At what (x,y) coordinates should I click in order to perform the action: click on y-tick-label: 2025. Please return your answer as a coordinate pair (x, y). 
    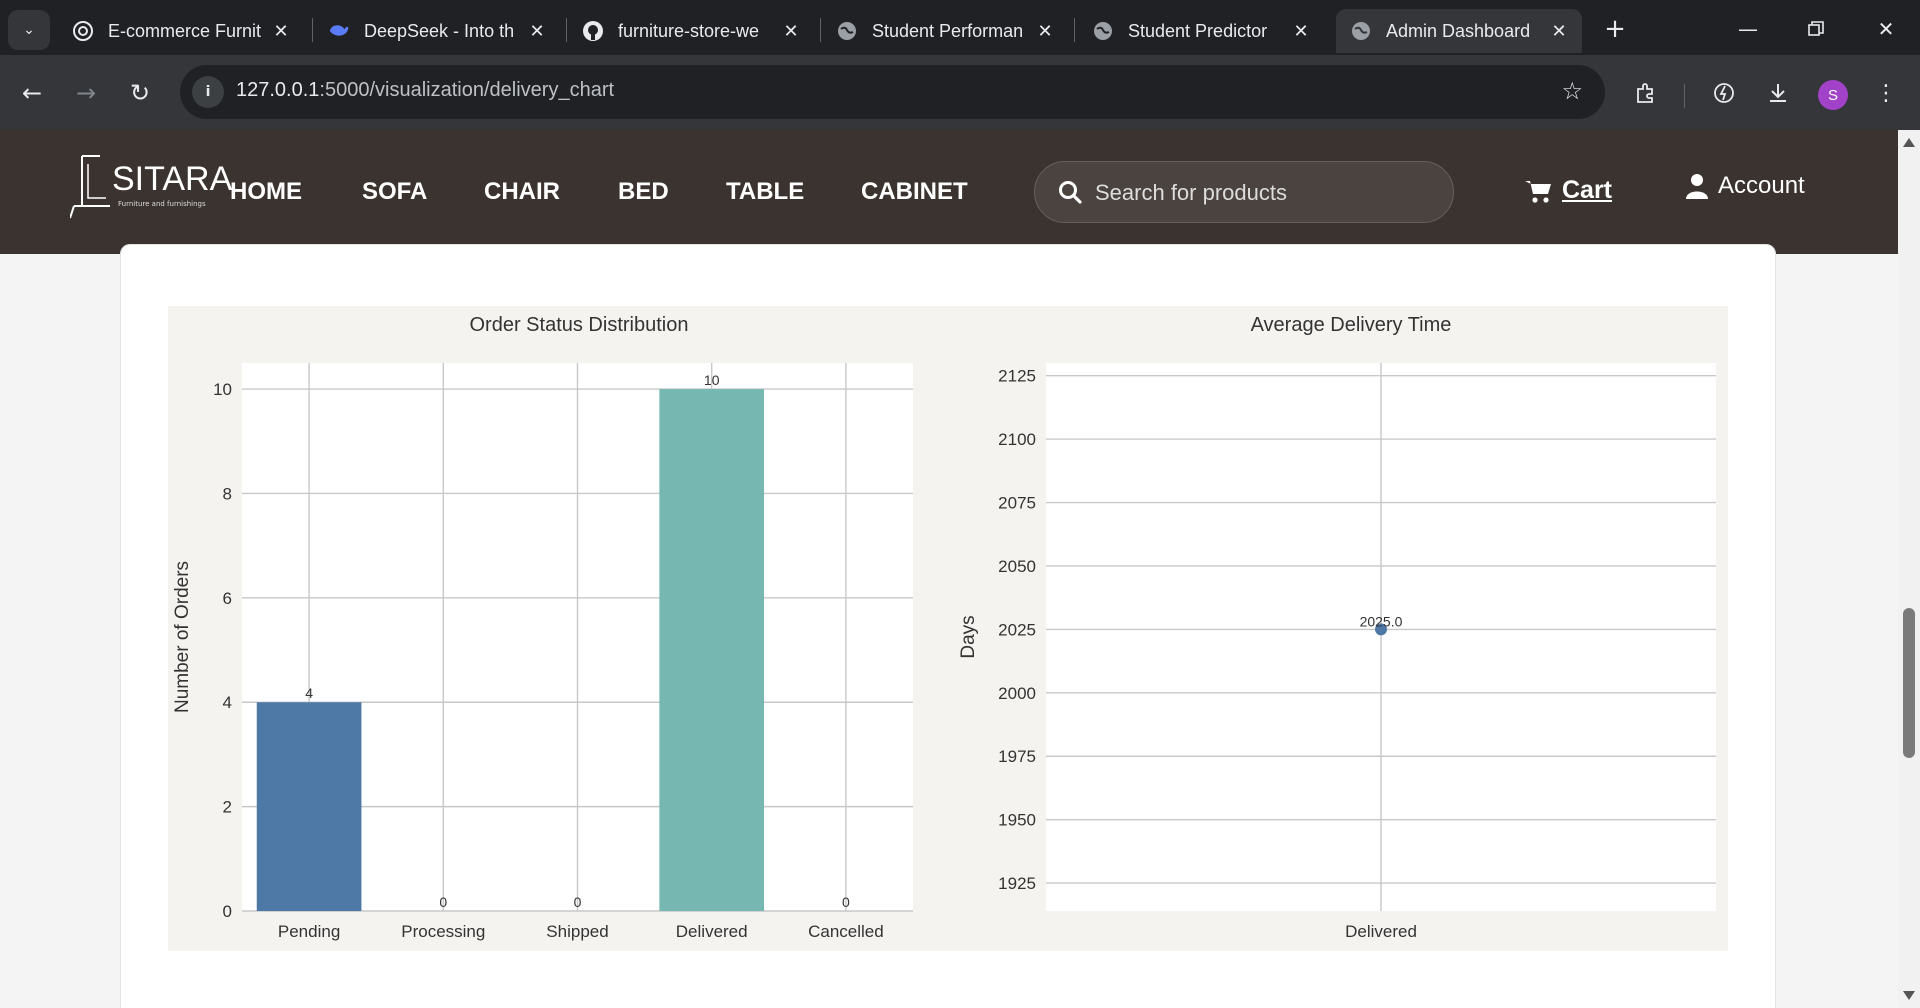
    Looking at the image, I should click on (1017, 629).